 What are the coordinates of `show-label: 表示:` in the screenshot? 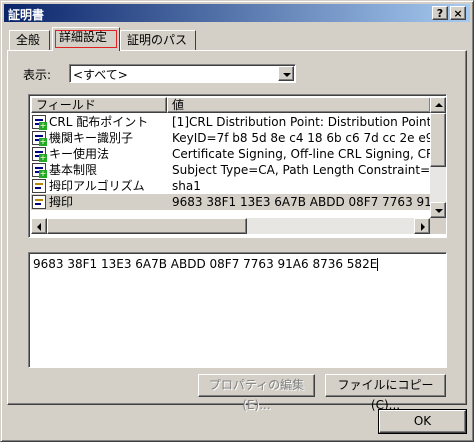 It's located at (37, 75).